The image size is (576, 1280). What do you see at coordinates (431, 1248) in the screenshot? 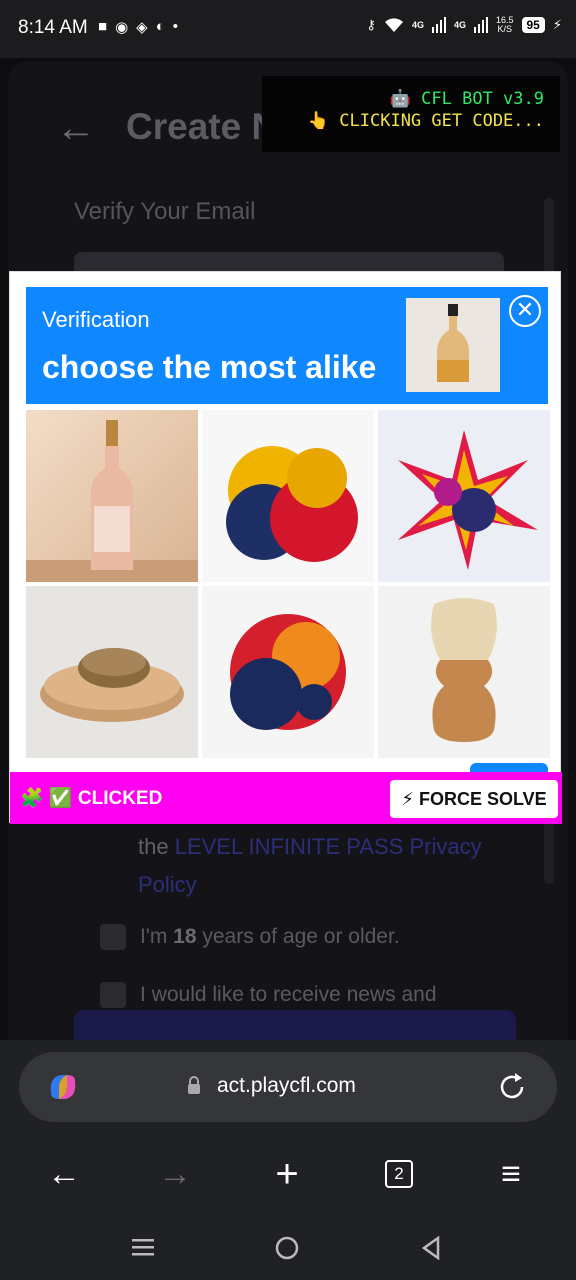
I see `back-nav-icon` at bounding box center [431, 1248].